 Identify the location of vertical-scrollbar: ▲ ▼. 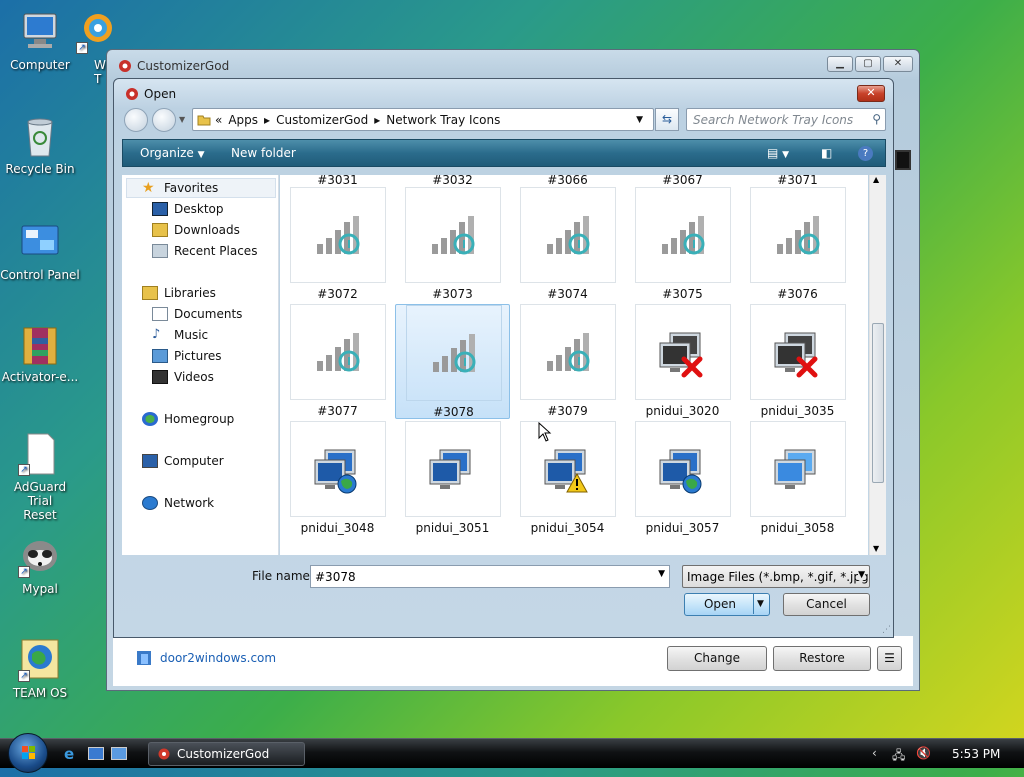
(877, 365).